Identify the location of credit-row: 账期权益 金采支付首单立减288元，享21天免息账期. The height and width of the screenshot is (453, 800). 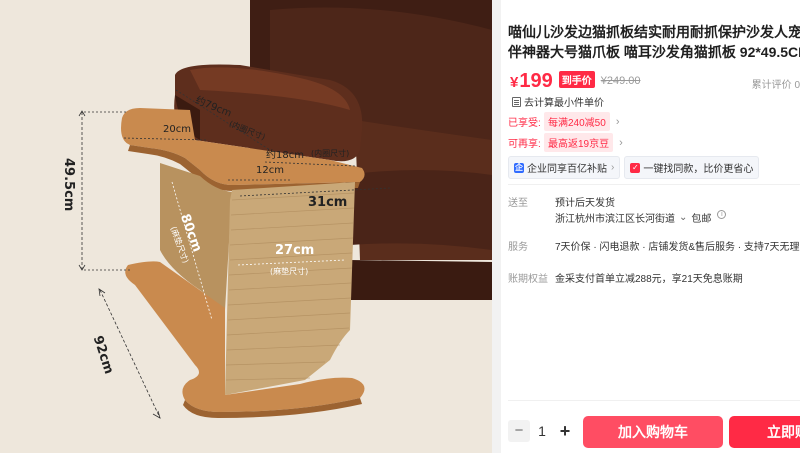
(625, 277).